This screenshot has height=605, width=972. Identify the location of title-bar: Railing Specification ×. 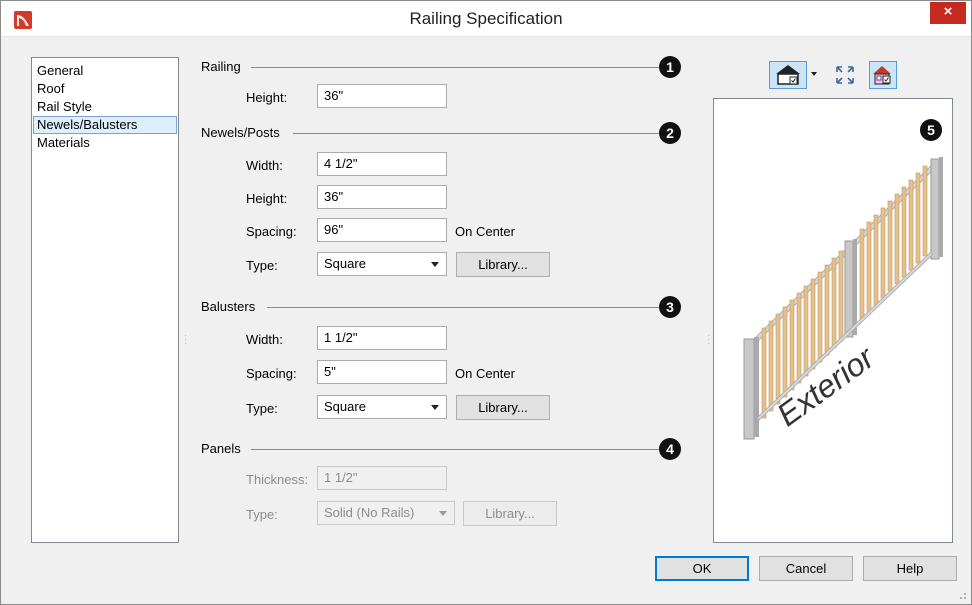
(486, 19).